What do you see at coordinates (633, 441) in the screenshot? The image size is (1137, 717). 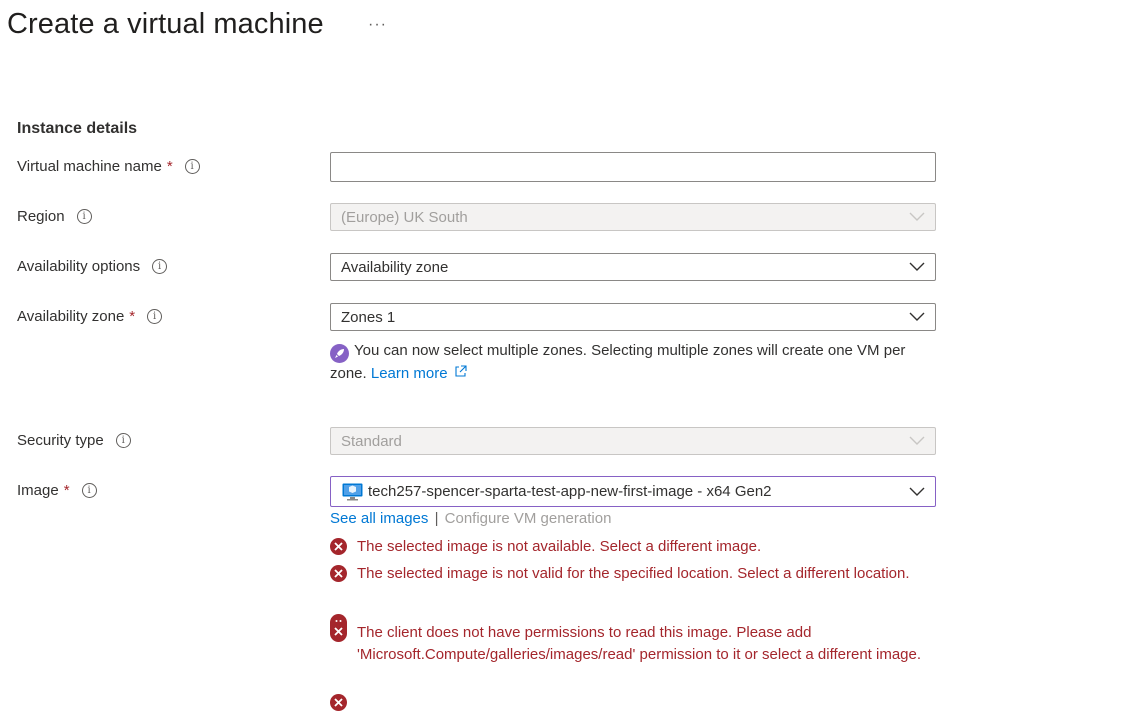 I see `security-type-select: Standard` at bounding box center [633, 441].